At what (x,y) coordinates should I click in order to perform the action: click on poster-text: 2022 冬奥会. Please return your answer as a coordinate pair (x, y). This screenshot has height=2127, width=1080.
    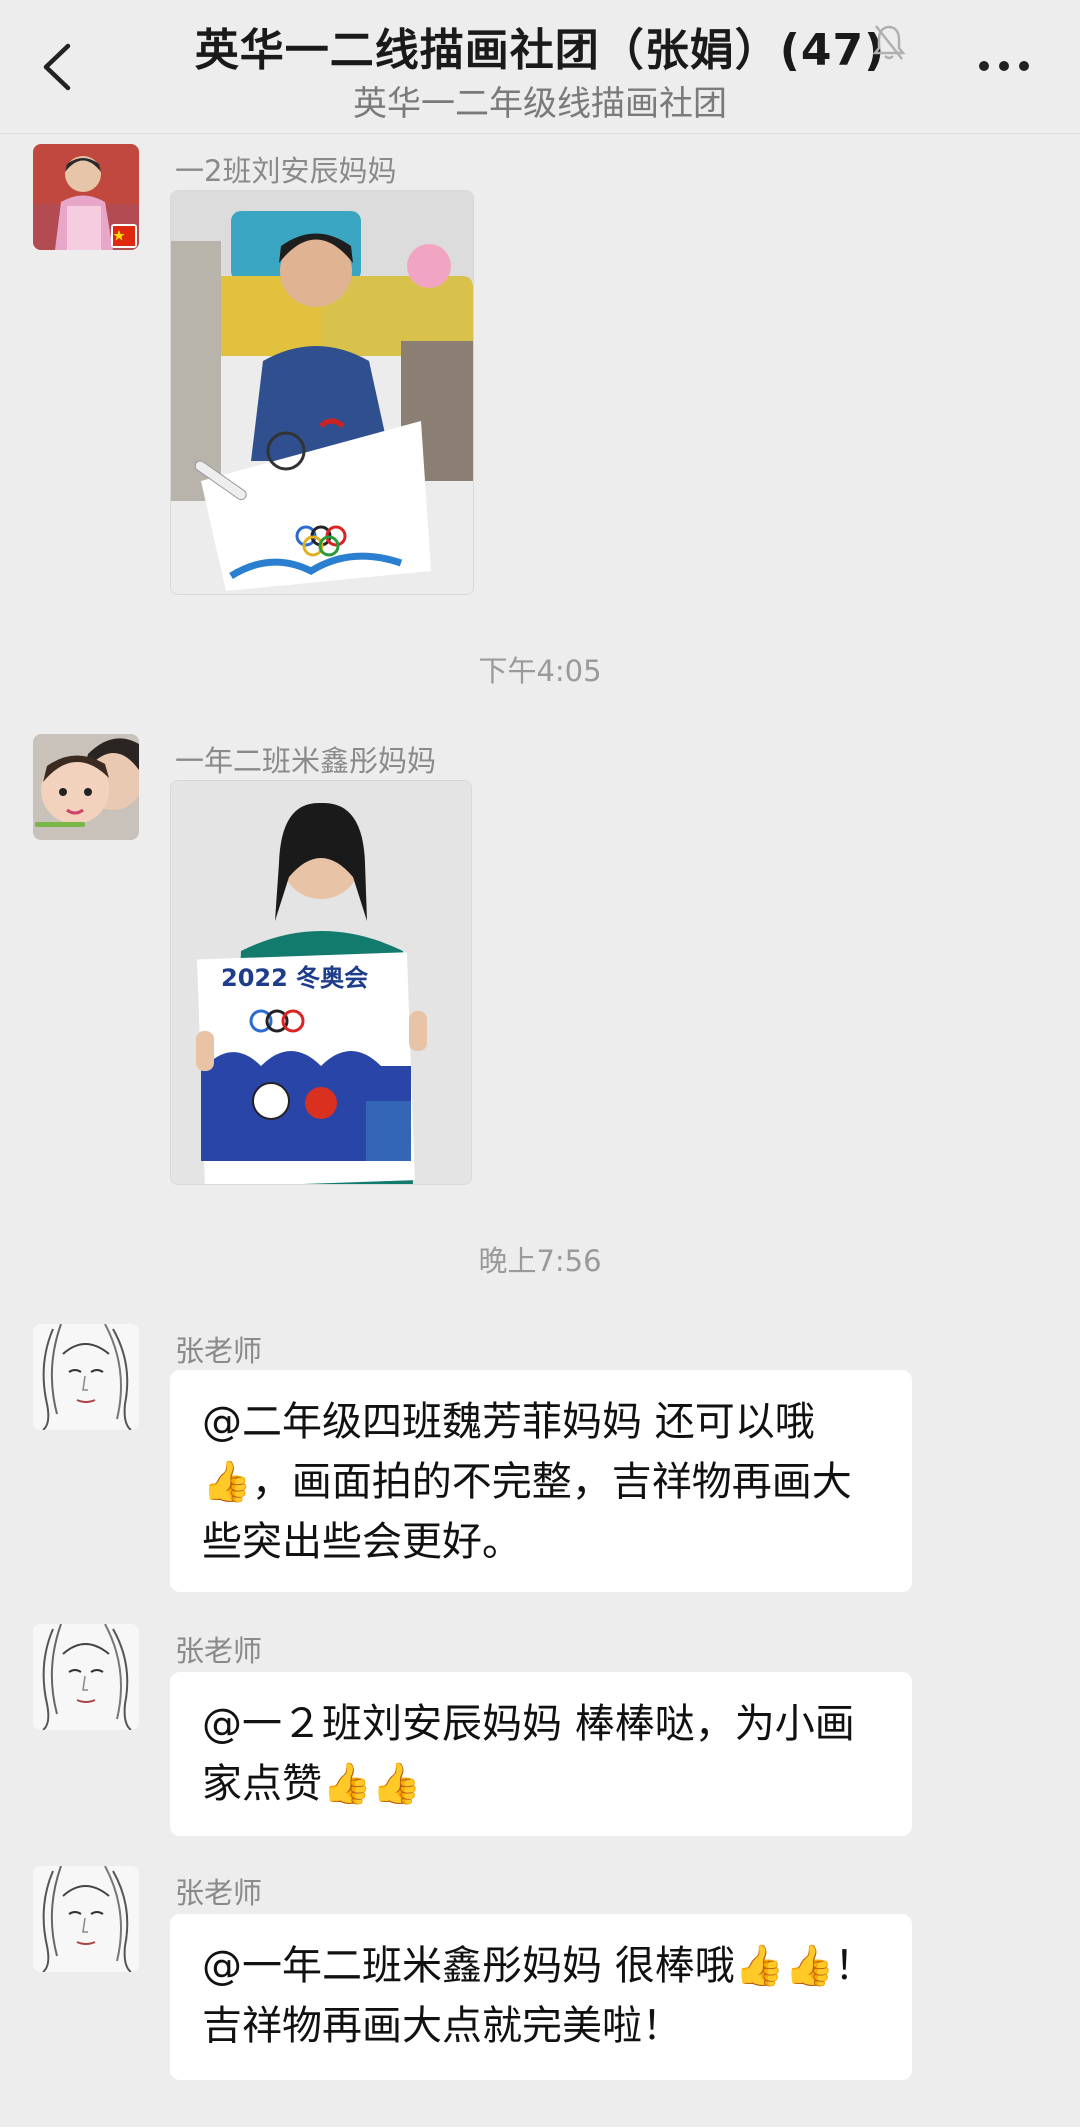
    Looking at the image, I should click on (294, 978).